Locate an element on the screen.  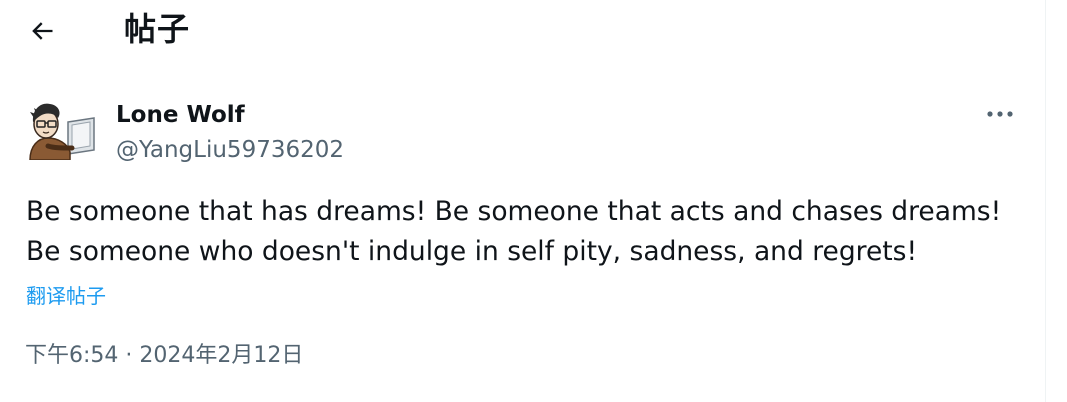
author-handle: @YangLiu59736202 is located at coordinates (230, 150).